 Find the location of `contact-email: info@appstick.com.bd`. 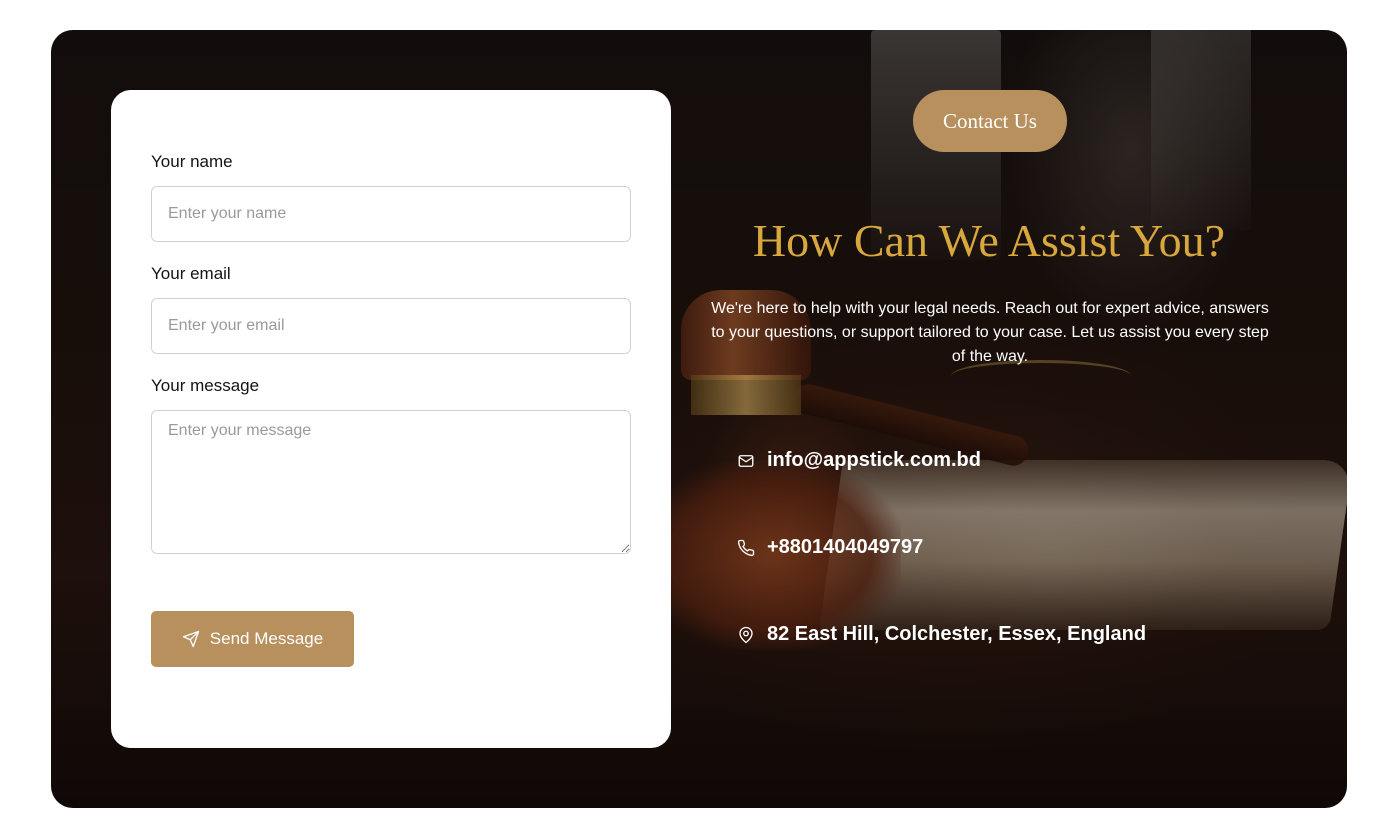

contact-email: info@appstick.com.bd is located at coordinates (874, 460).